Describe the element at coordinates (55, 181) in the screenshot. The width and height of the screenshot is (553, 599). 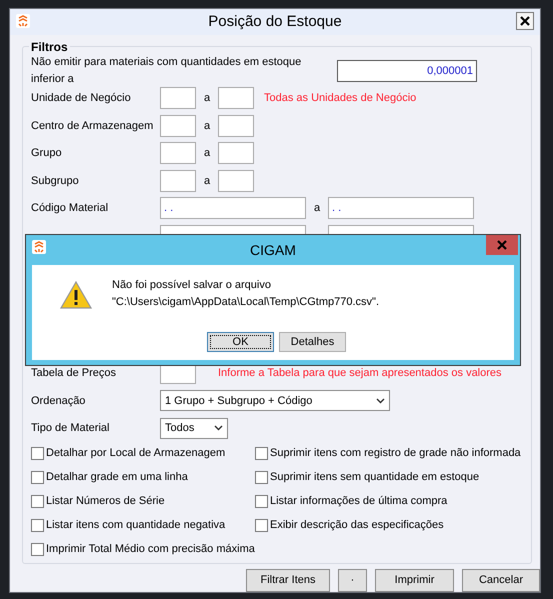
I see `field-label: Subgrupo` at that location.